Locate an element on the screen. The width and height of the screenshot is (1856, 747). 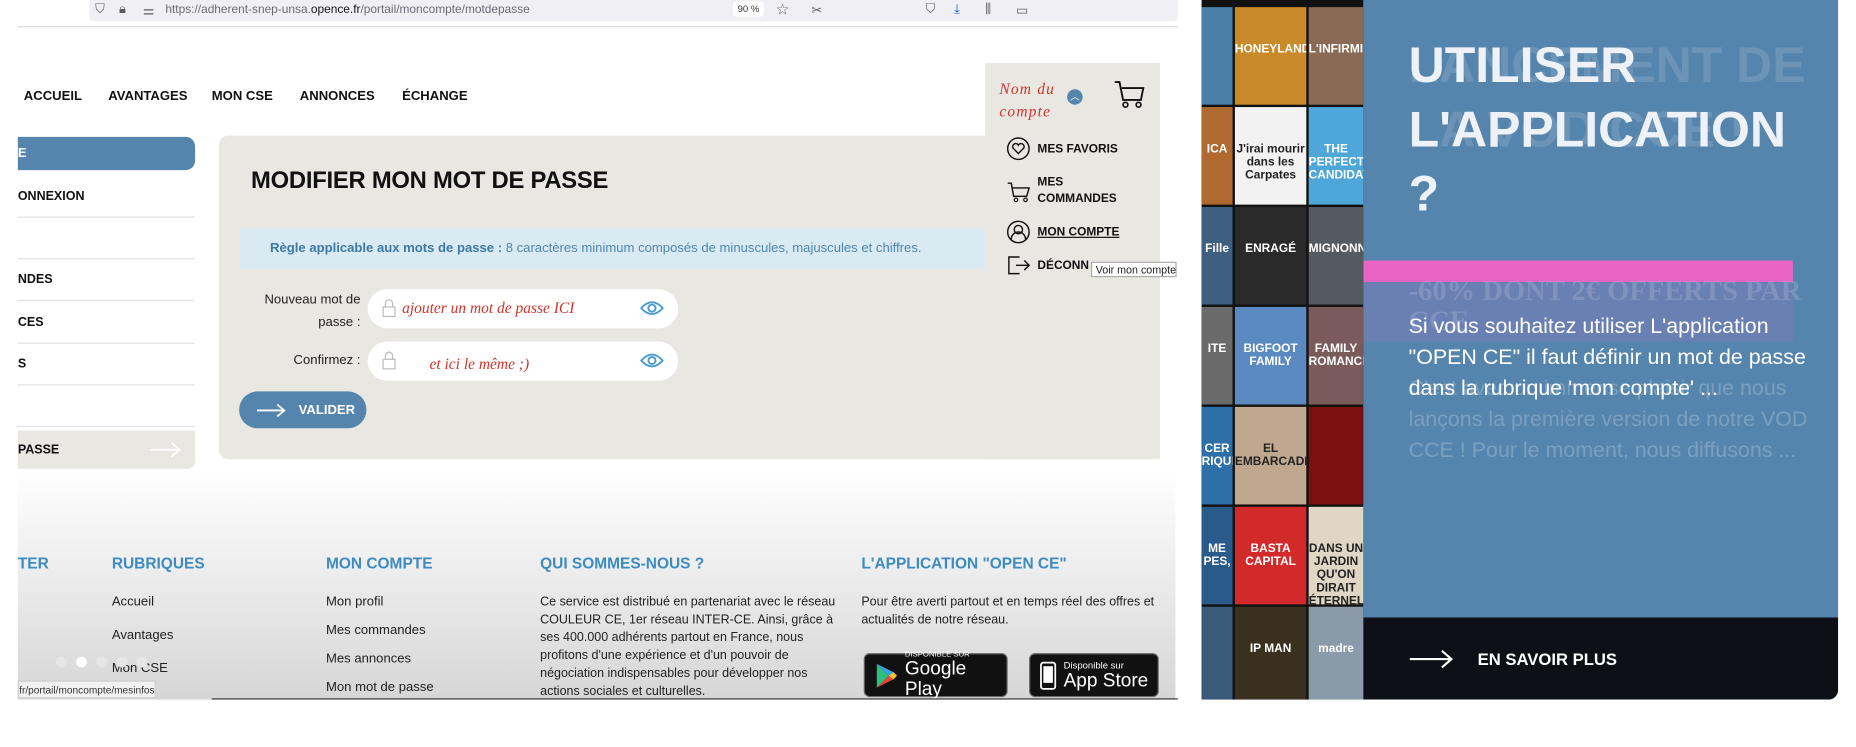
movie-poster: DANS UN JARDIN QU'ON DIRAIT ÉTERNEL is located at coordinates (1336, 555).